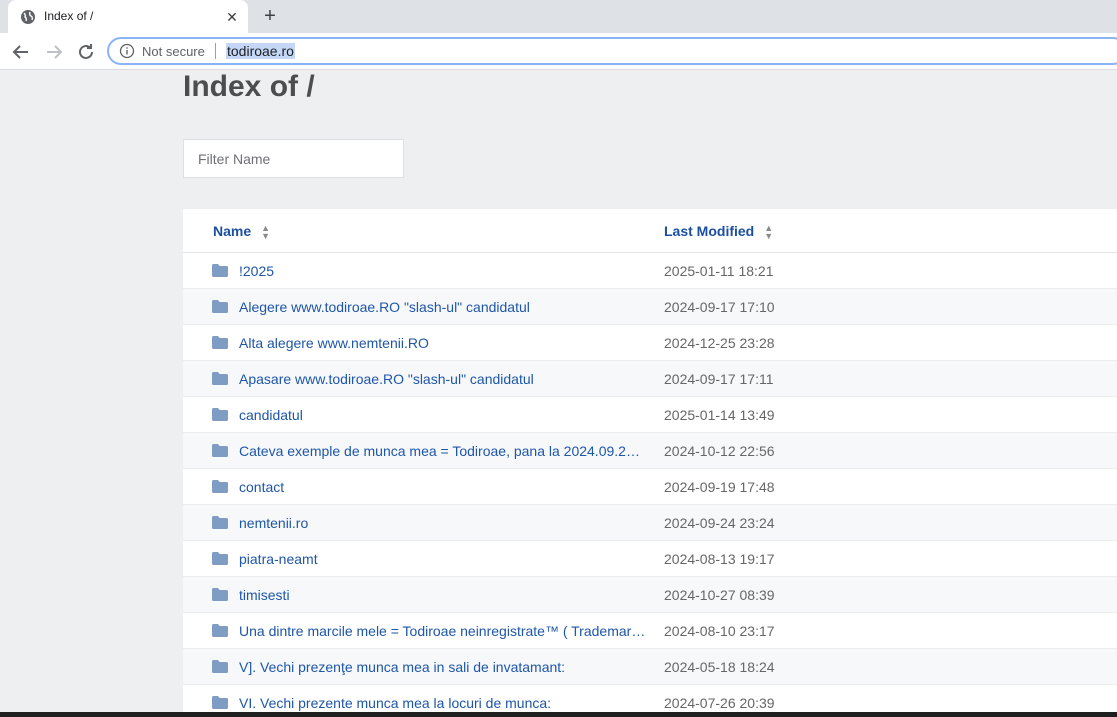  What do you see at coordinates (650, 231) in the screenshot?
I see `table-header: Name ▲ ▼ Last Modified ▲ ▼` at bounding box center [650, 231].